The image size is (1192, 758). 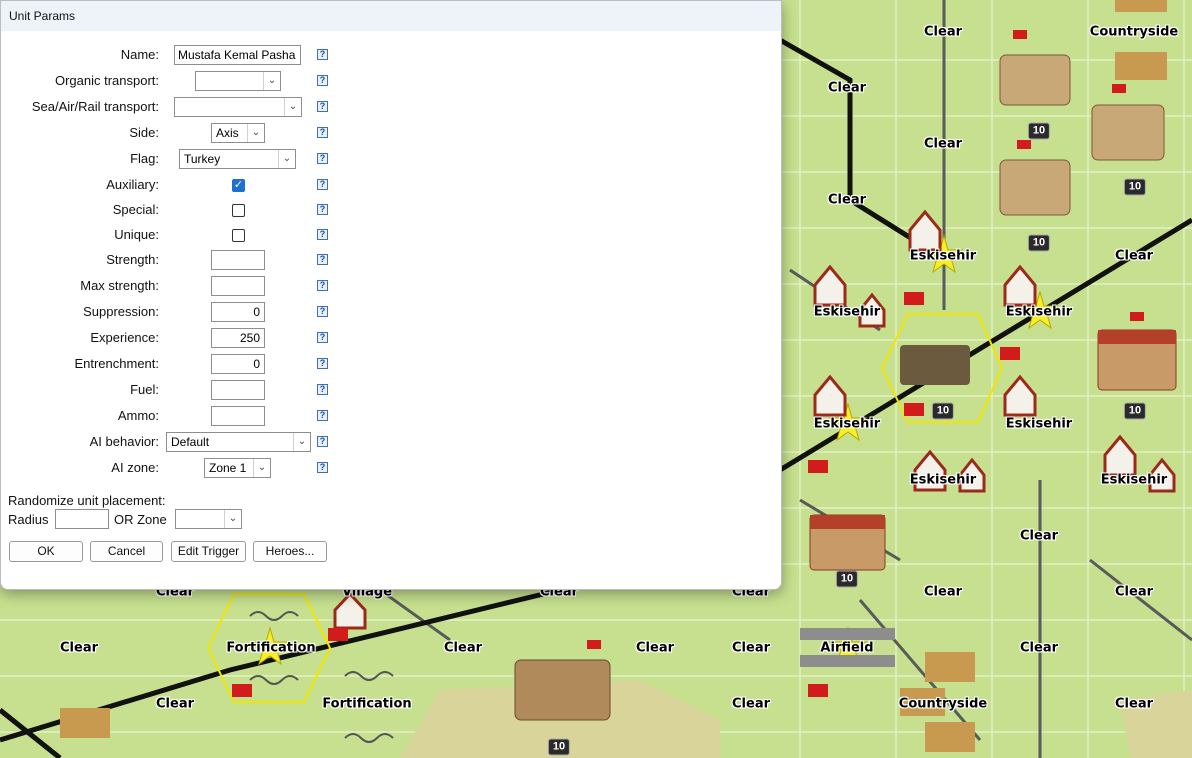 I want to click on ai-zone-select: Zone 1 ⌄, so click(x=237, y=468).